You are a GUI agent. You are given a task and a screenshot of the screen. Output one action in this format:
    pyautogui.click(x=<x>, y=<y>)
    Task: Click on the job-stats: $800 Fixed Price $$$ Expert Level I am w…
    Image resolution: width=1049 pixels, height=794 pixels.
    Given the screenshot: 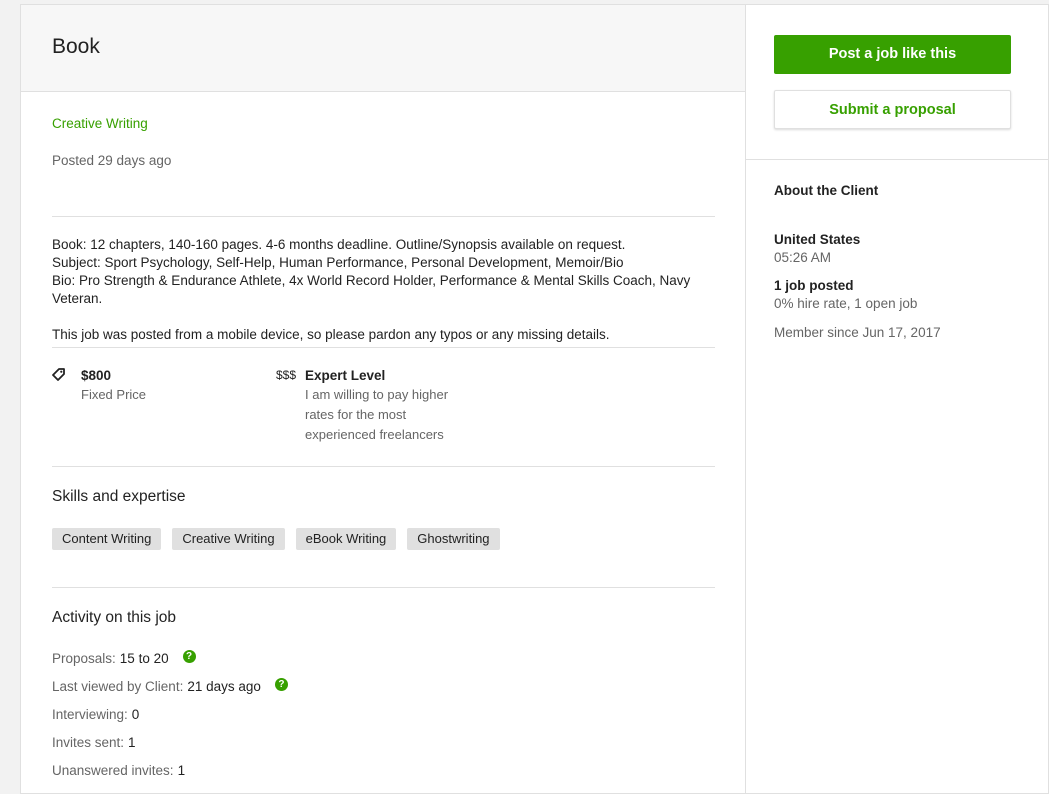 What is the action you would take?
    pyautogui.click(x=383, y=407)
    